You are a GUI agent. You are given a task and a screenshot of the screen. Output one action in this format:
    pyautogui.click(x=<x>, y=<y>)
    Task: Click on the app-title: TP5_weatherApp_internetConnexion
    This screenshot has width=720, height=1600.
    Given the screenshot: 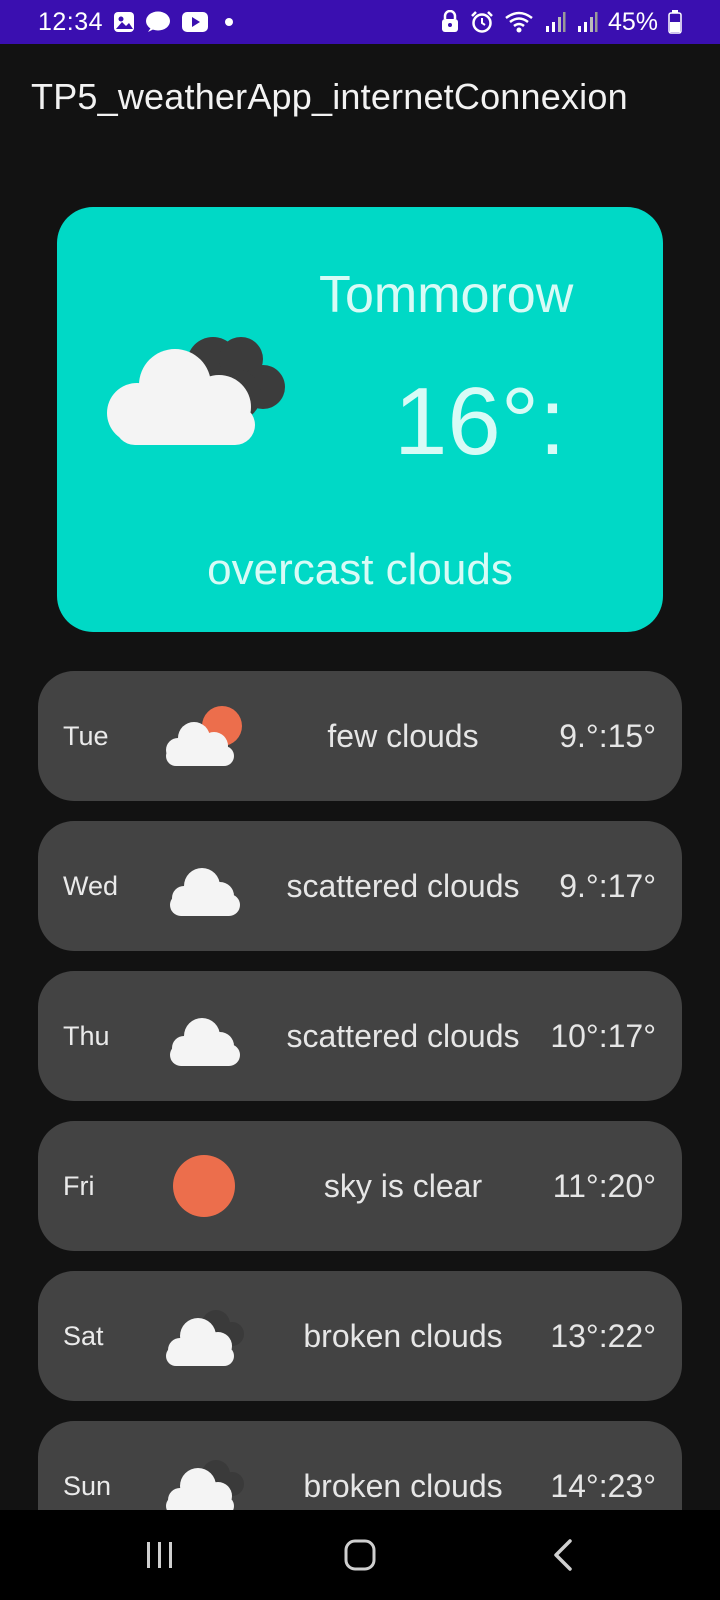 What is the action you would take?
    pyautogui.click(x=329, y=96)
    